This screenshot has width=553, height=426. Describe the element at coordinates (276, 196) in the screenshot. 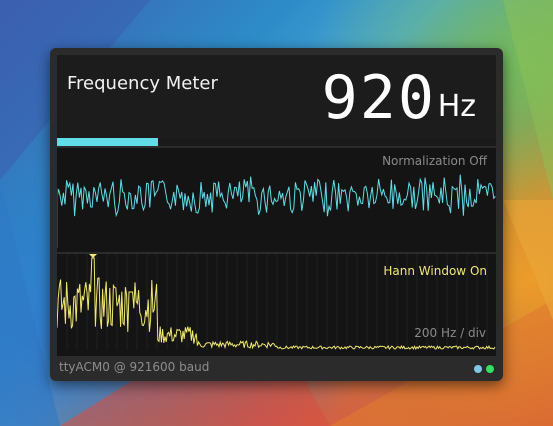

I see `waveform-line` at that location.